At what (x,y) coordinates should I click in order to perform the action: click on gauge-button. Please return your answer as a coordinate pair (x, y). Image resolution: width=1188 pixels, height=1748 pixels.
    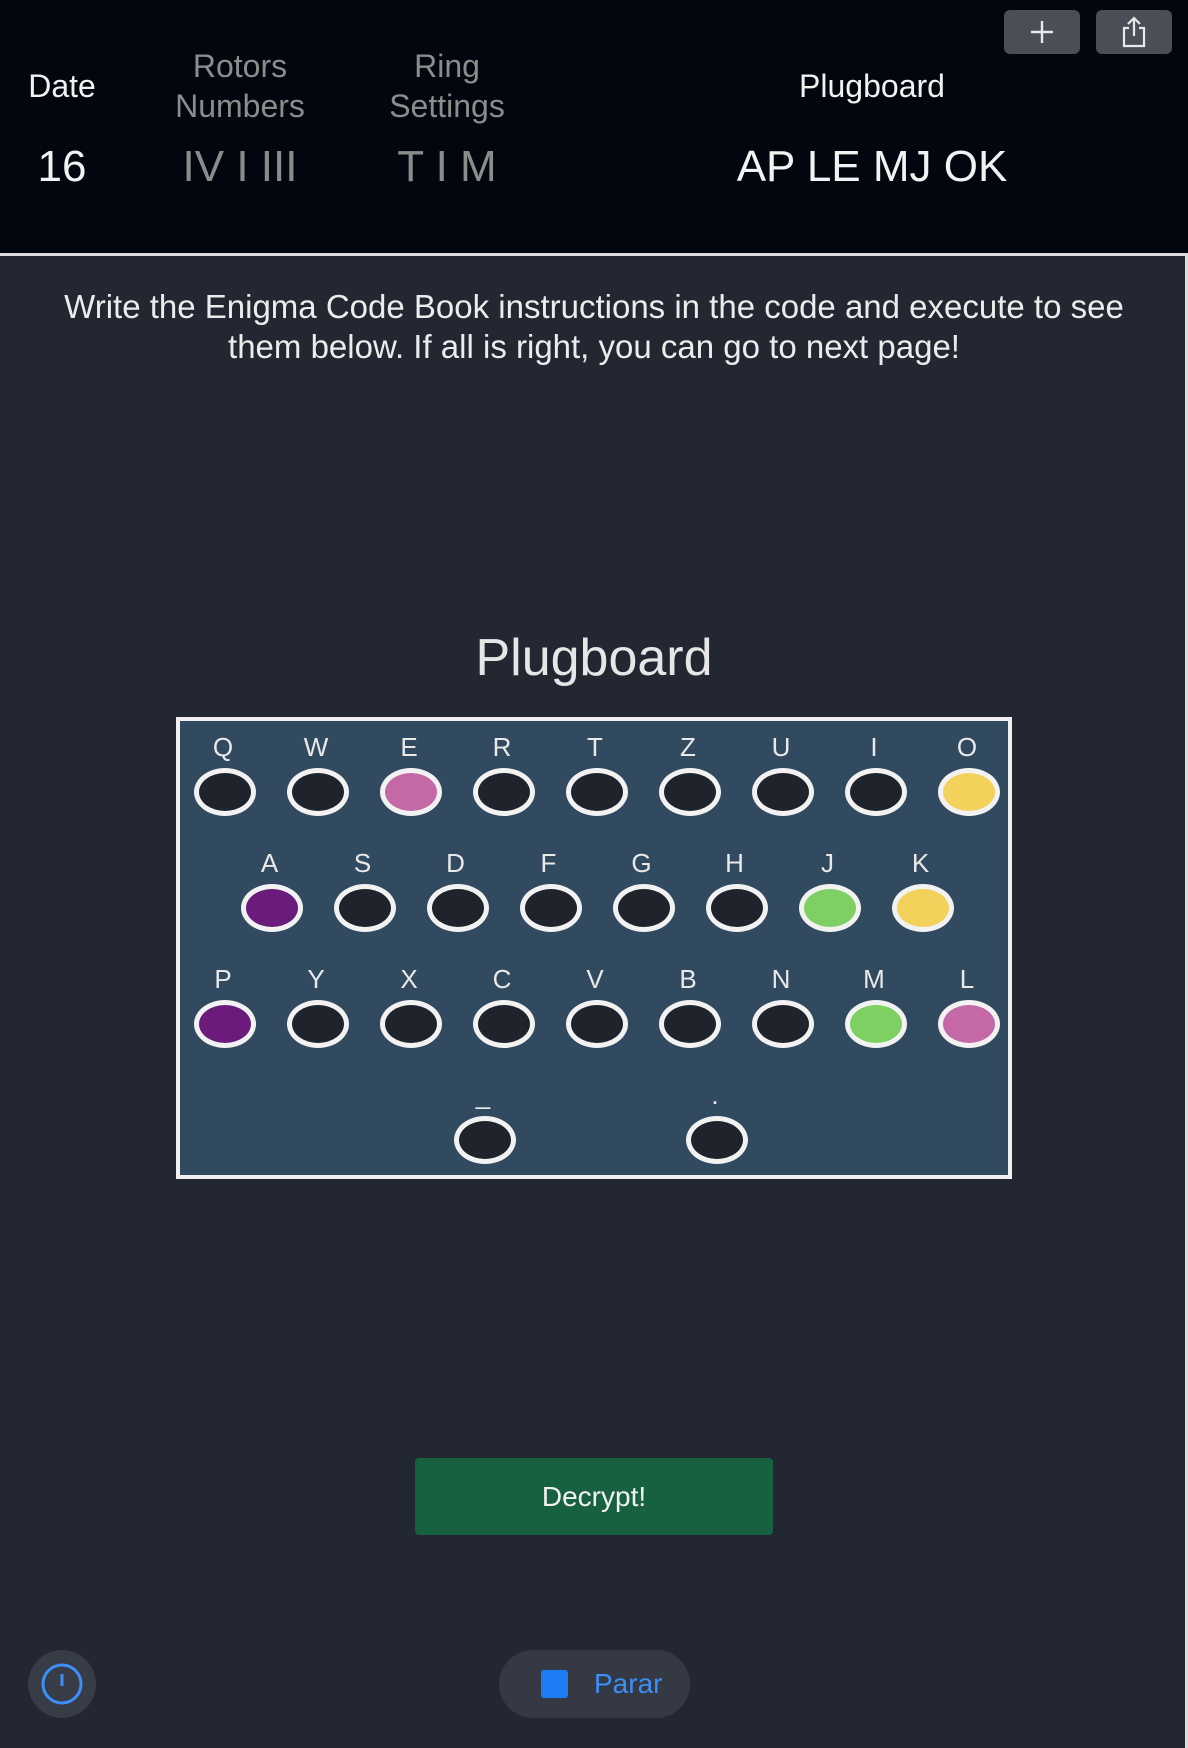
    Looking at the image, I should click on (62, 1684).